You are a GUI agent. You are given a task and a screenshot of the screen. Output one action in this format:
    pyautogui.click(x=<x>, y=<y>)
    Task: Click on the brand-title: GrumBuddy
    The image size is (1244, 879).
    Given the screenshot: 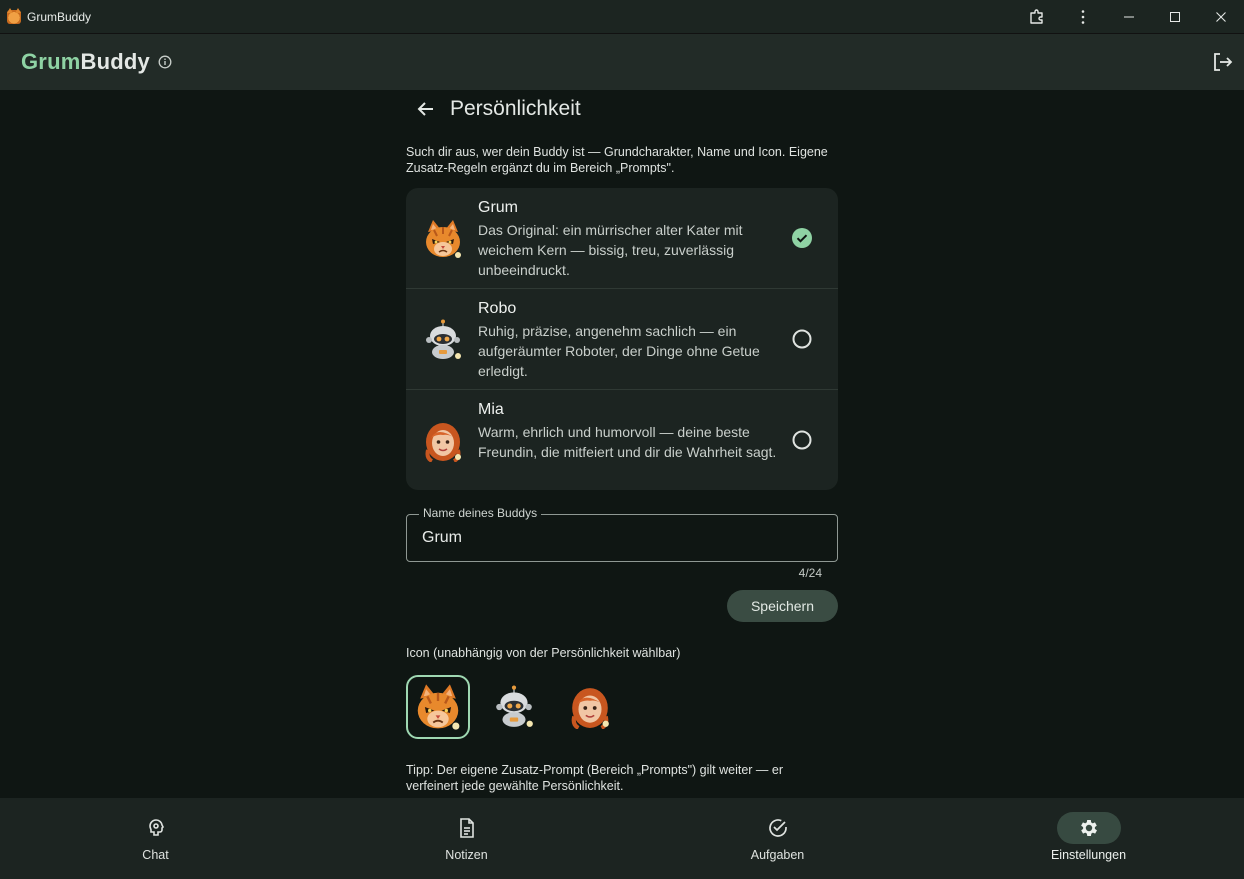 What is the action you would take?
    pyautogui.click(x=85, y=62)
    